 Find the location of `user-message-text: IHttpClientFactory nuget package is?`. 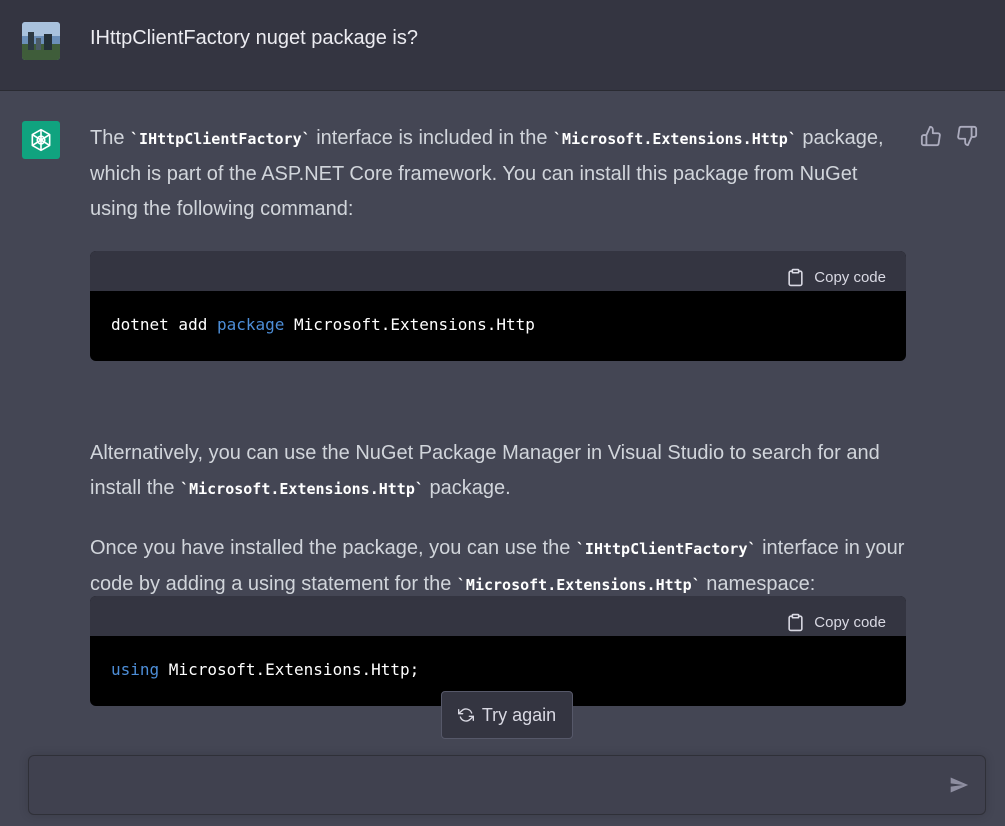

user-message-text: IHttpClientFactory nuget package is? is located at coordinates (254, 38).